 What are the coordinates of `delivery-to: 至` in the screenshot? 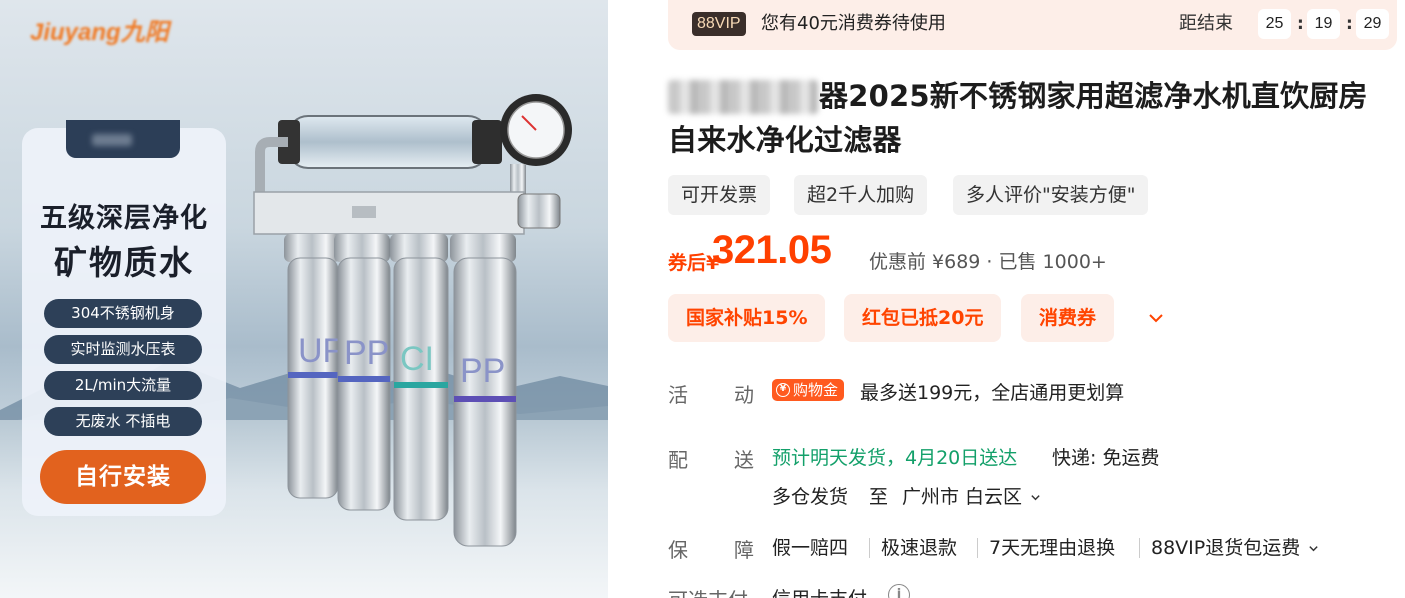 It's located at (879, 497).